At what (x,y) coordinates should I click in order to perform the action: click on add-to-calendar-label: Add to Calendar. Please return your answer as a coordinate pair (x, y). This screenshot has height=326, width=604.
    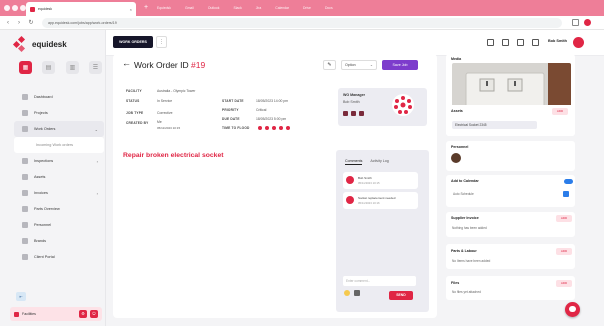
    Looking at the image, I should click on (465, 181).